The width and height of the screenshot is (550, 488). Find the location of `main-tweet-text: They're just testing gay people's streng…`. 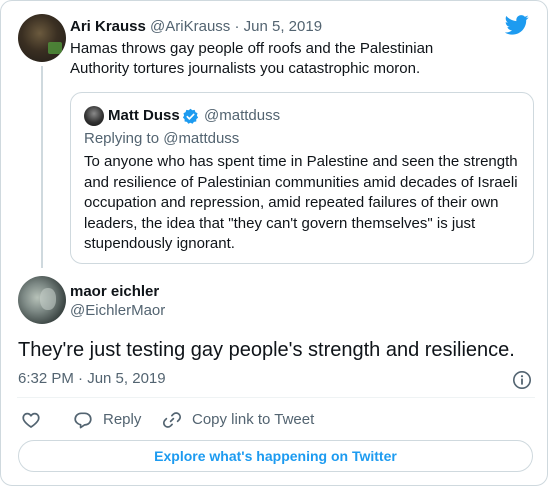

main-tweet-text: They're just testing gay people's streng… is located at coordinates (266, 350).